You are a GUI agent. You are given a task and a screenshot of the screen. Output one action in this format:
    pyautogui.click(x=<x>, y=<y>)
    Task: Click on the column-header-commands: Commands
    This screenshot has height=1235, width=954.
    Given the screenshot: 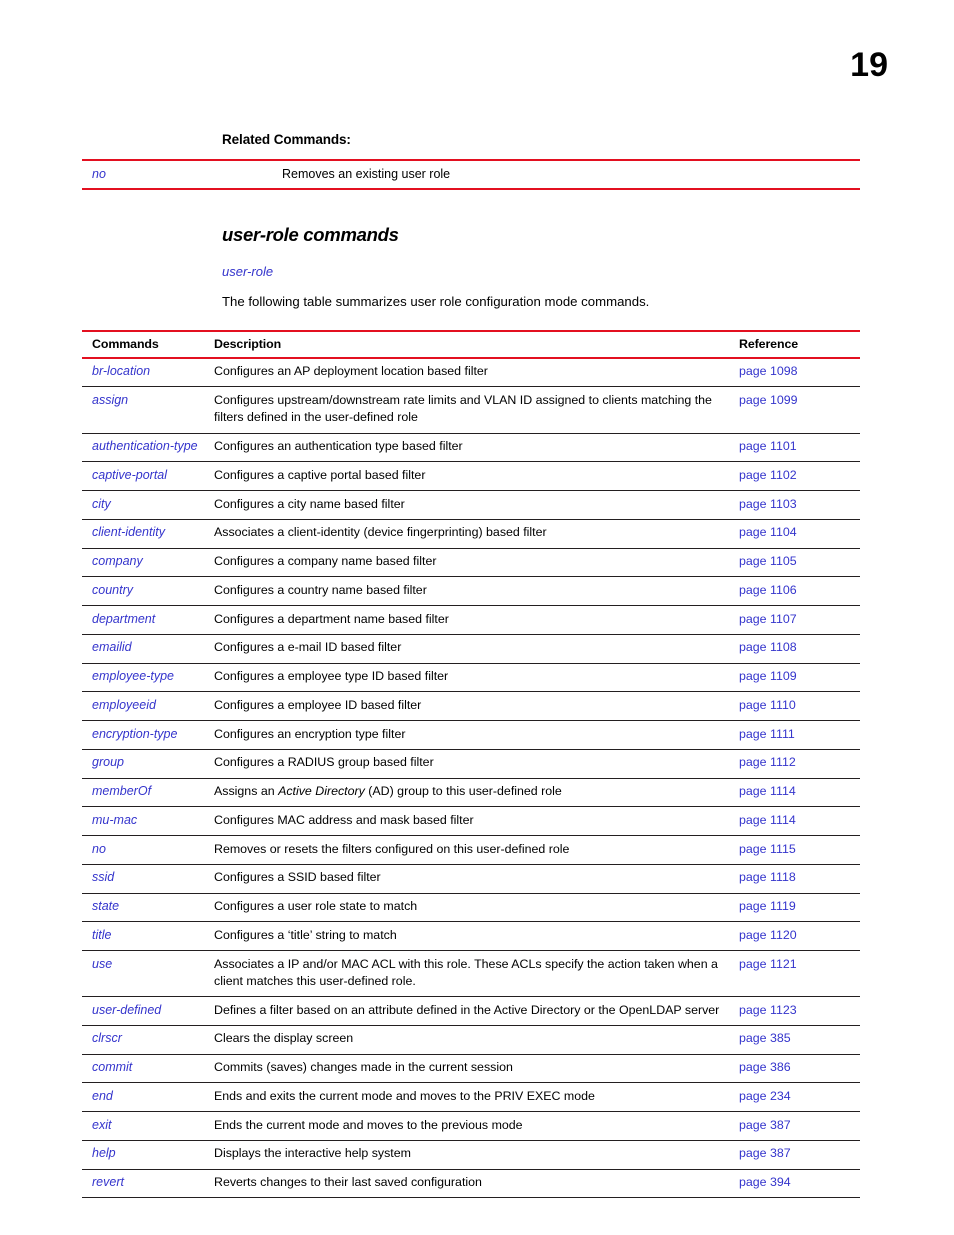 What is the action you would take?
    pyautogui.click(x=125, y=343)
    